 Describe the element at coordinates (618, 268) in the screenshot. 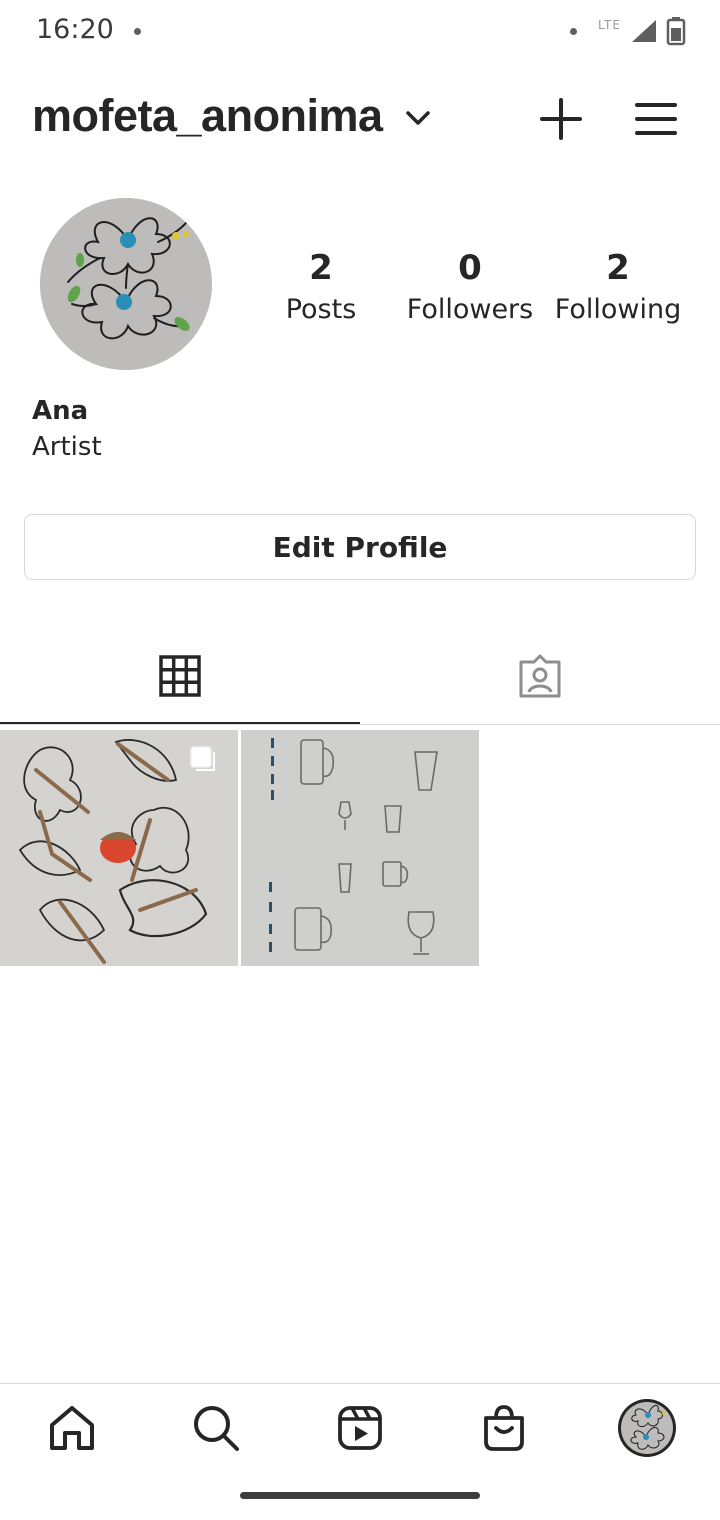

I see `stat-following-value: 2` at that location.